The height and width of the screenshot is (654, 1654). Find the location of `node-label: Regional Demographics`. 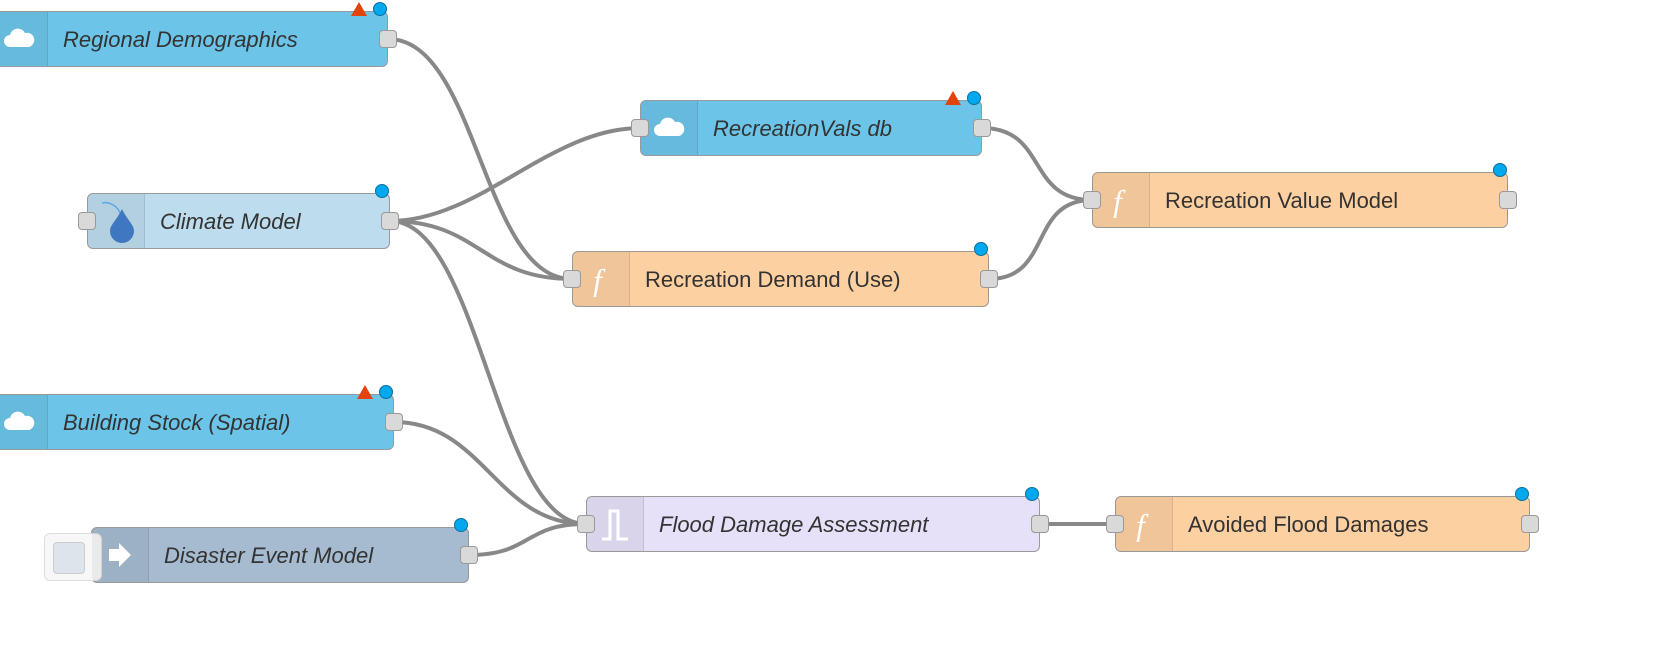

node-label: Regional Demographics is located at coordinates (180, 39).